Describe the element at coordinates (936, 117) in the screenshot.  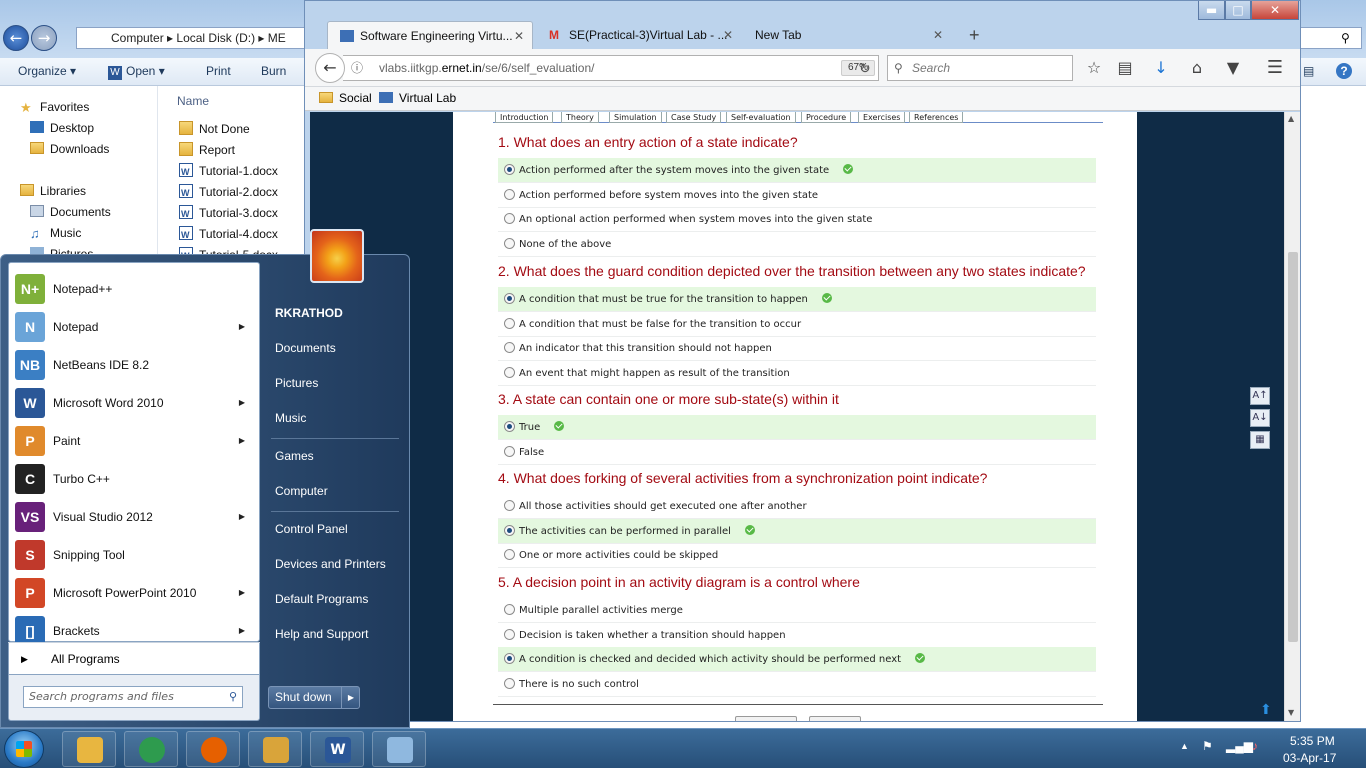
I see `lab-tab-references: References` at that location.